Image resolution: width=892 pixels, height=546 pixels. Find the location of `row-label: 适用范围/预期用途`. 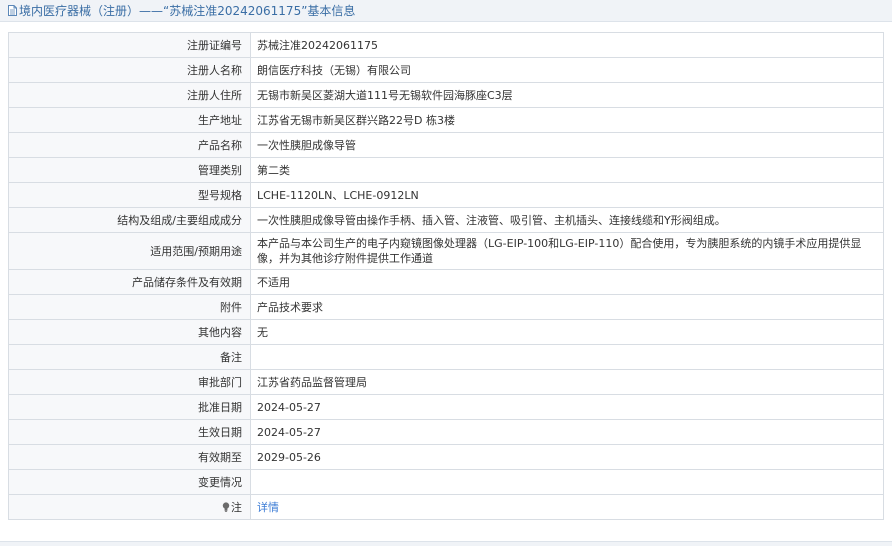

row-label: 适用范围/预期用途 is located at coordinates (129, 251).